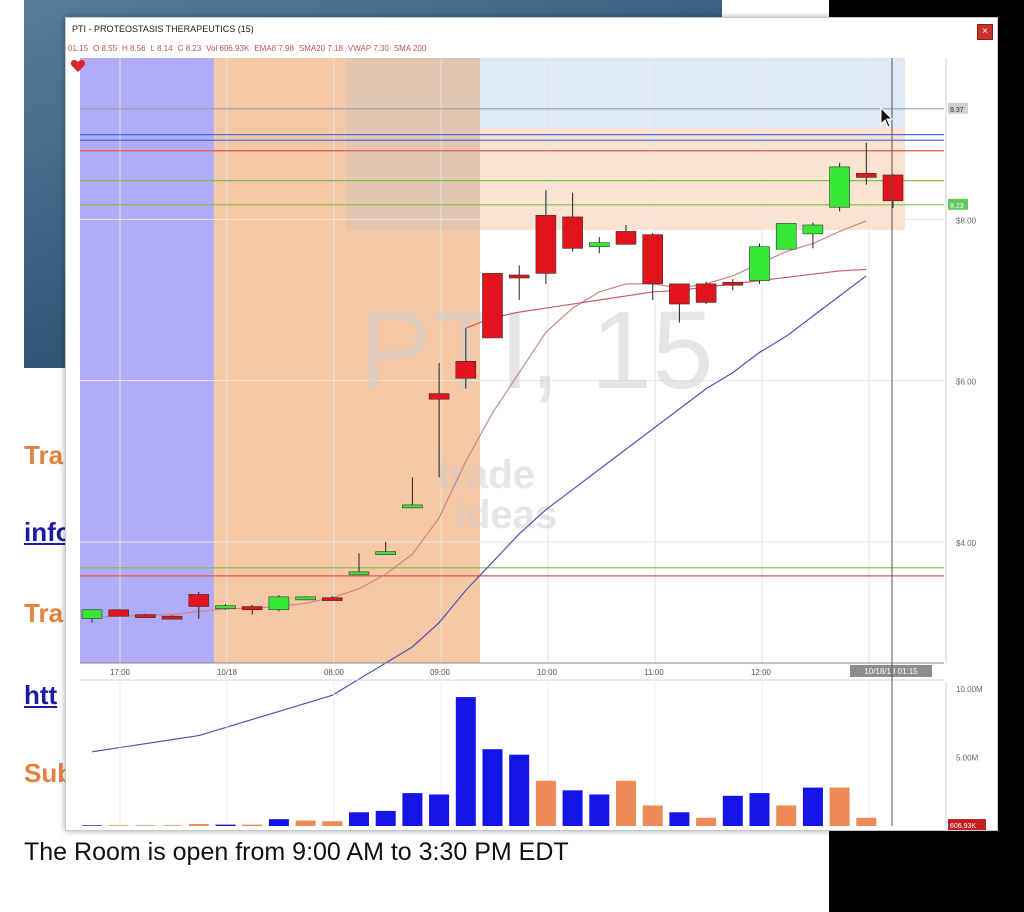 This screenshot has height=912, width=1024. Describe the element at coordinates (147, 360) in the screenshot. I see `premarket-zone` at that location.